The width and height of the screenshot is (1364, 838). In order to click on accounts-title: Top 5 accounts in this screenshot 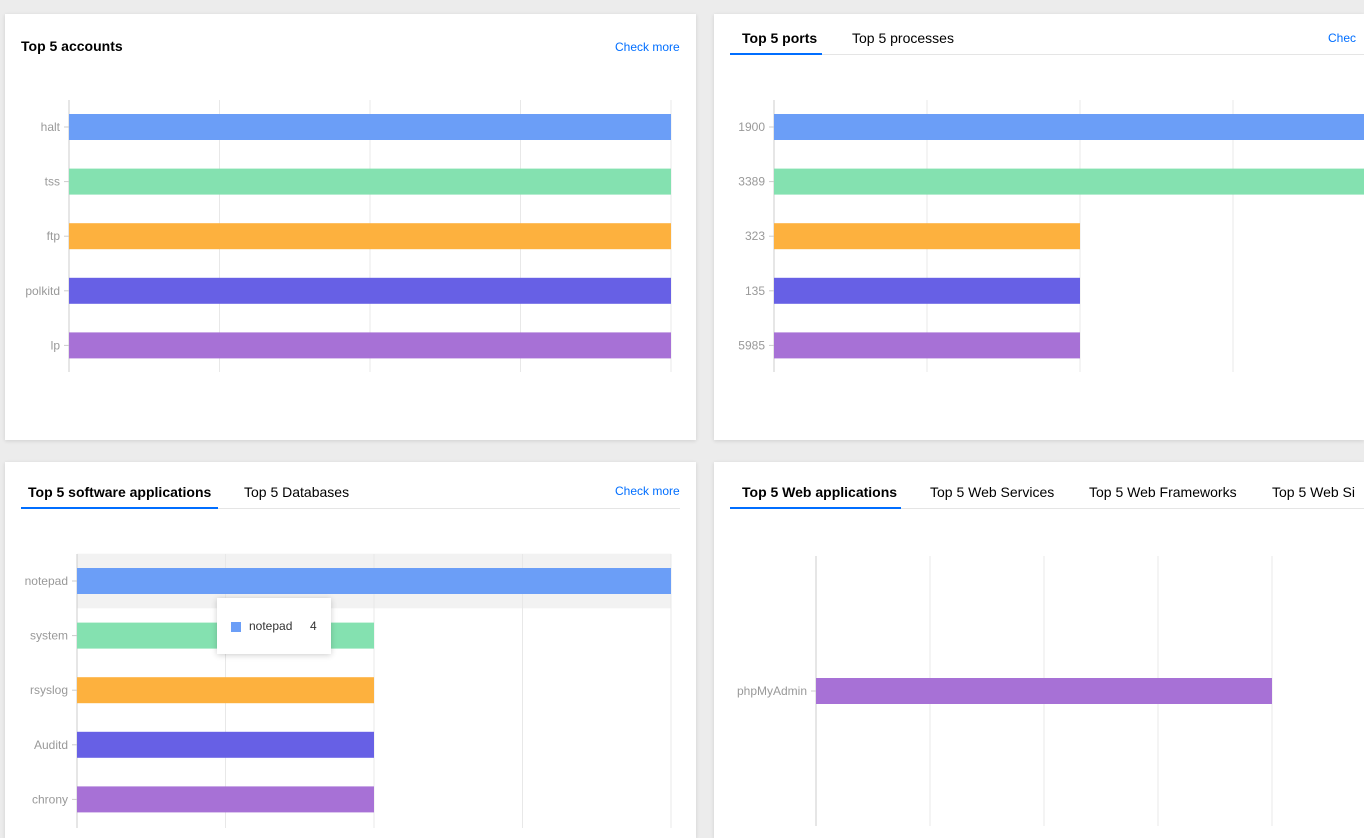, I will do `click(72, 46)`.